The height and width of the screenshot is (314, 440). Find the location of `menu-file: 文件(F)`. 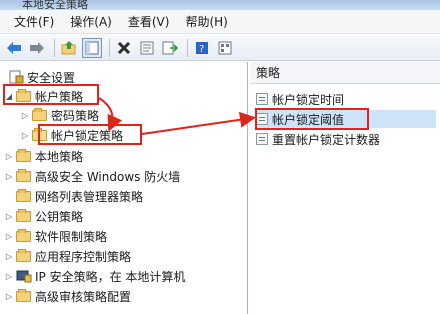

menu-file: 文件(F) is located at coordinates (34, 22).